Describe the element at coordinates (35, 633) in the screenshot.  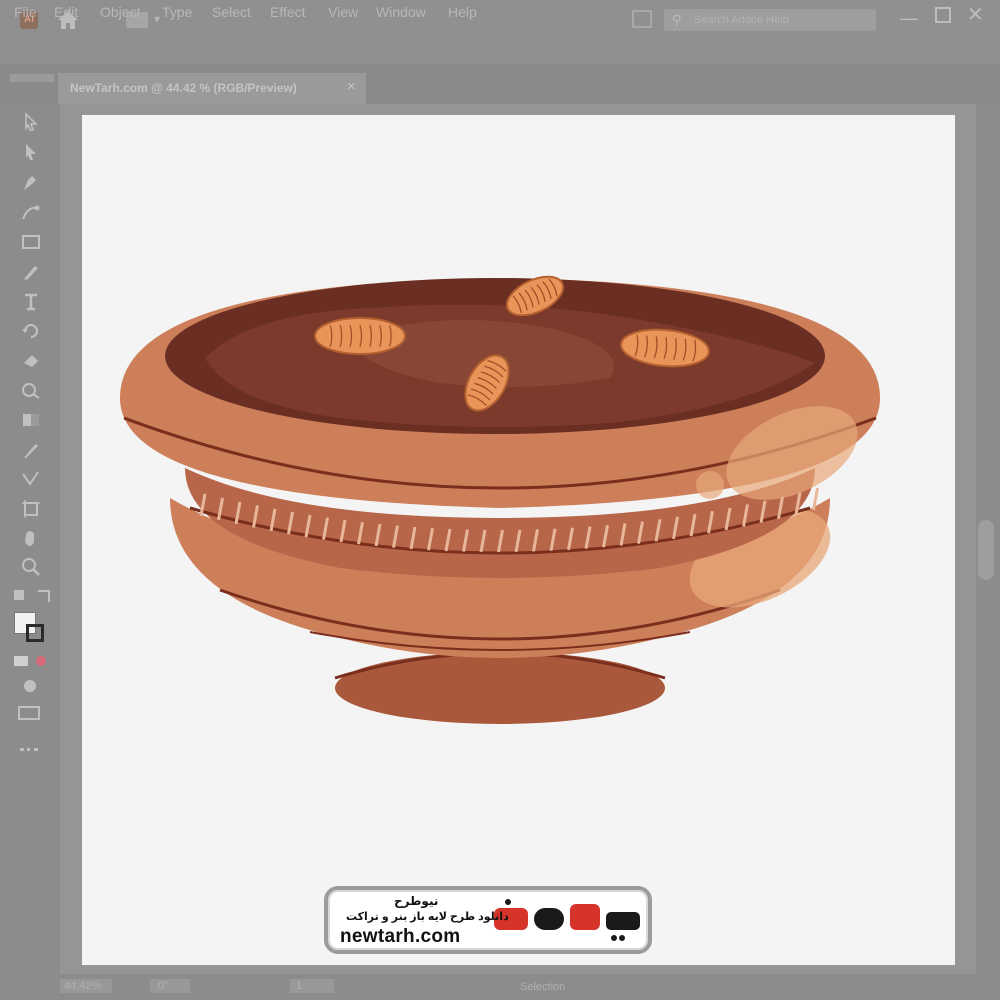
I see `stroke-swatch` at that location.